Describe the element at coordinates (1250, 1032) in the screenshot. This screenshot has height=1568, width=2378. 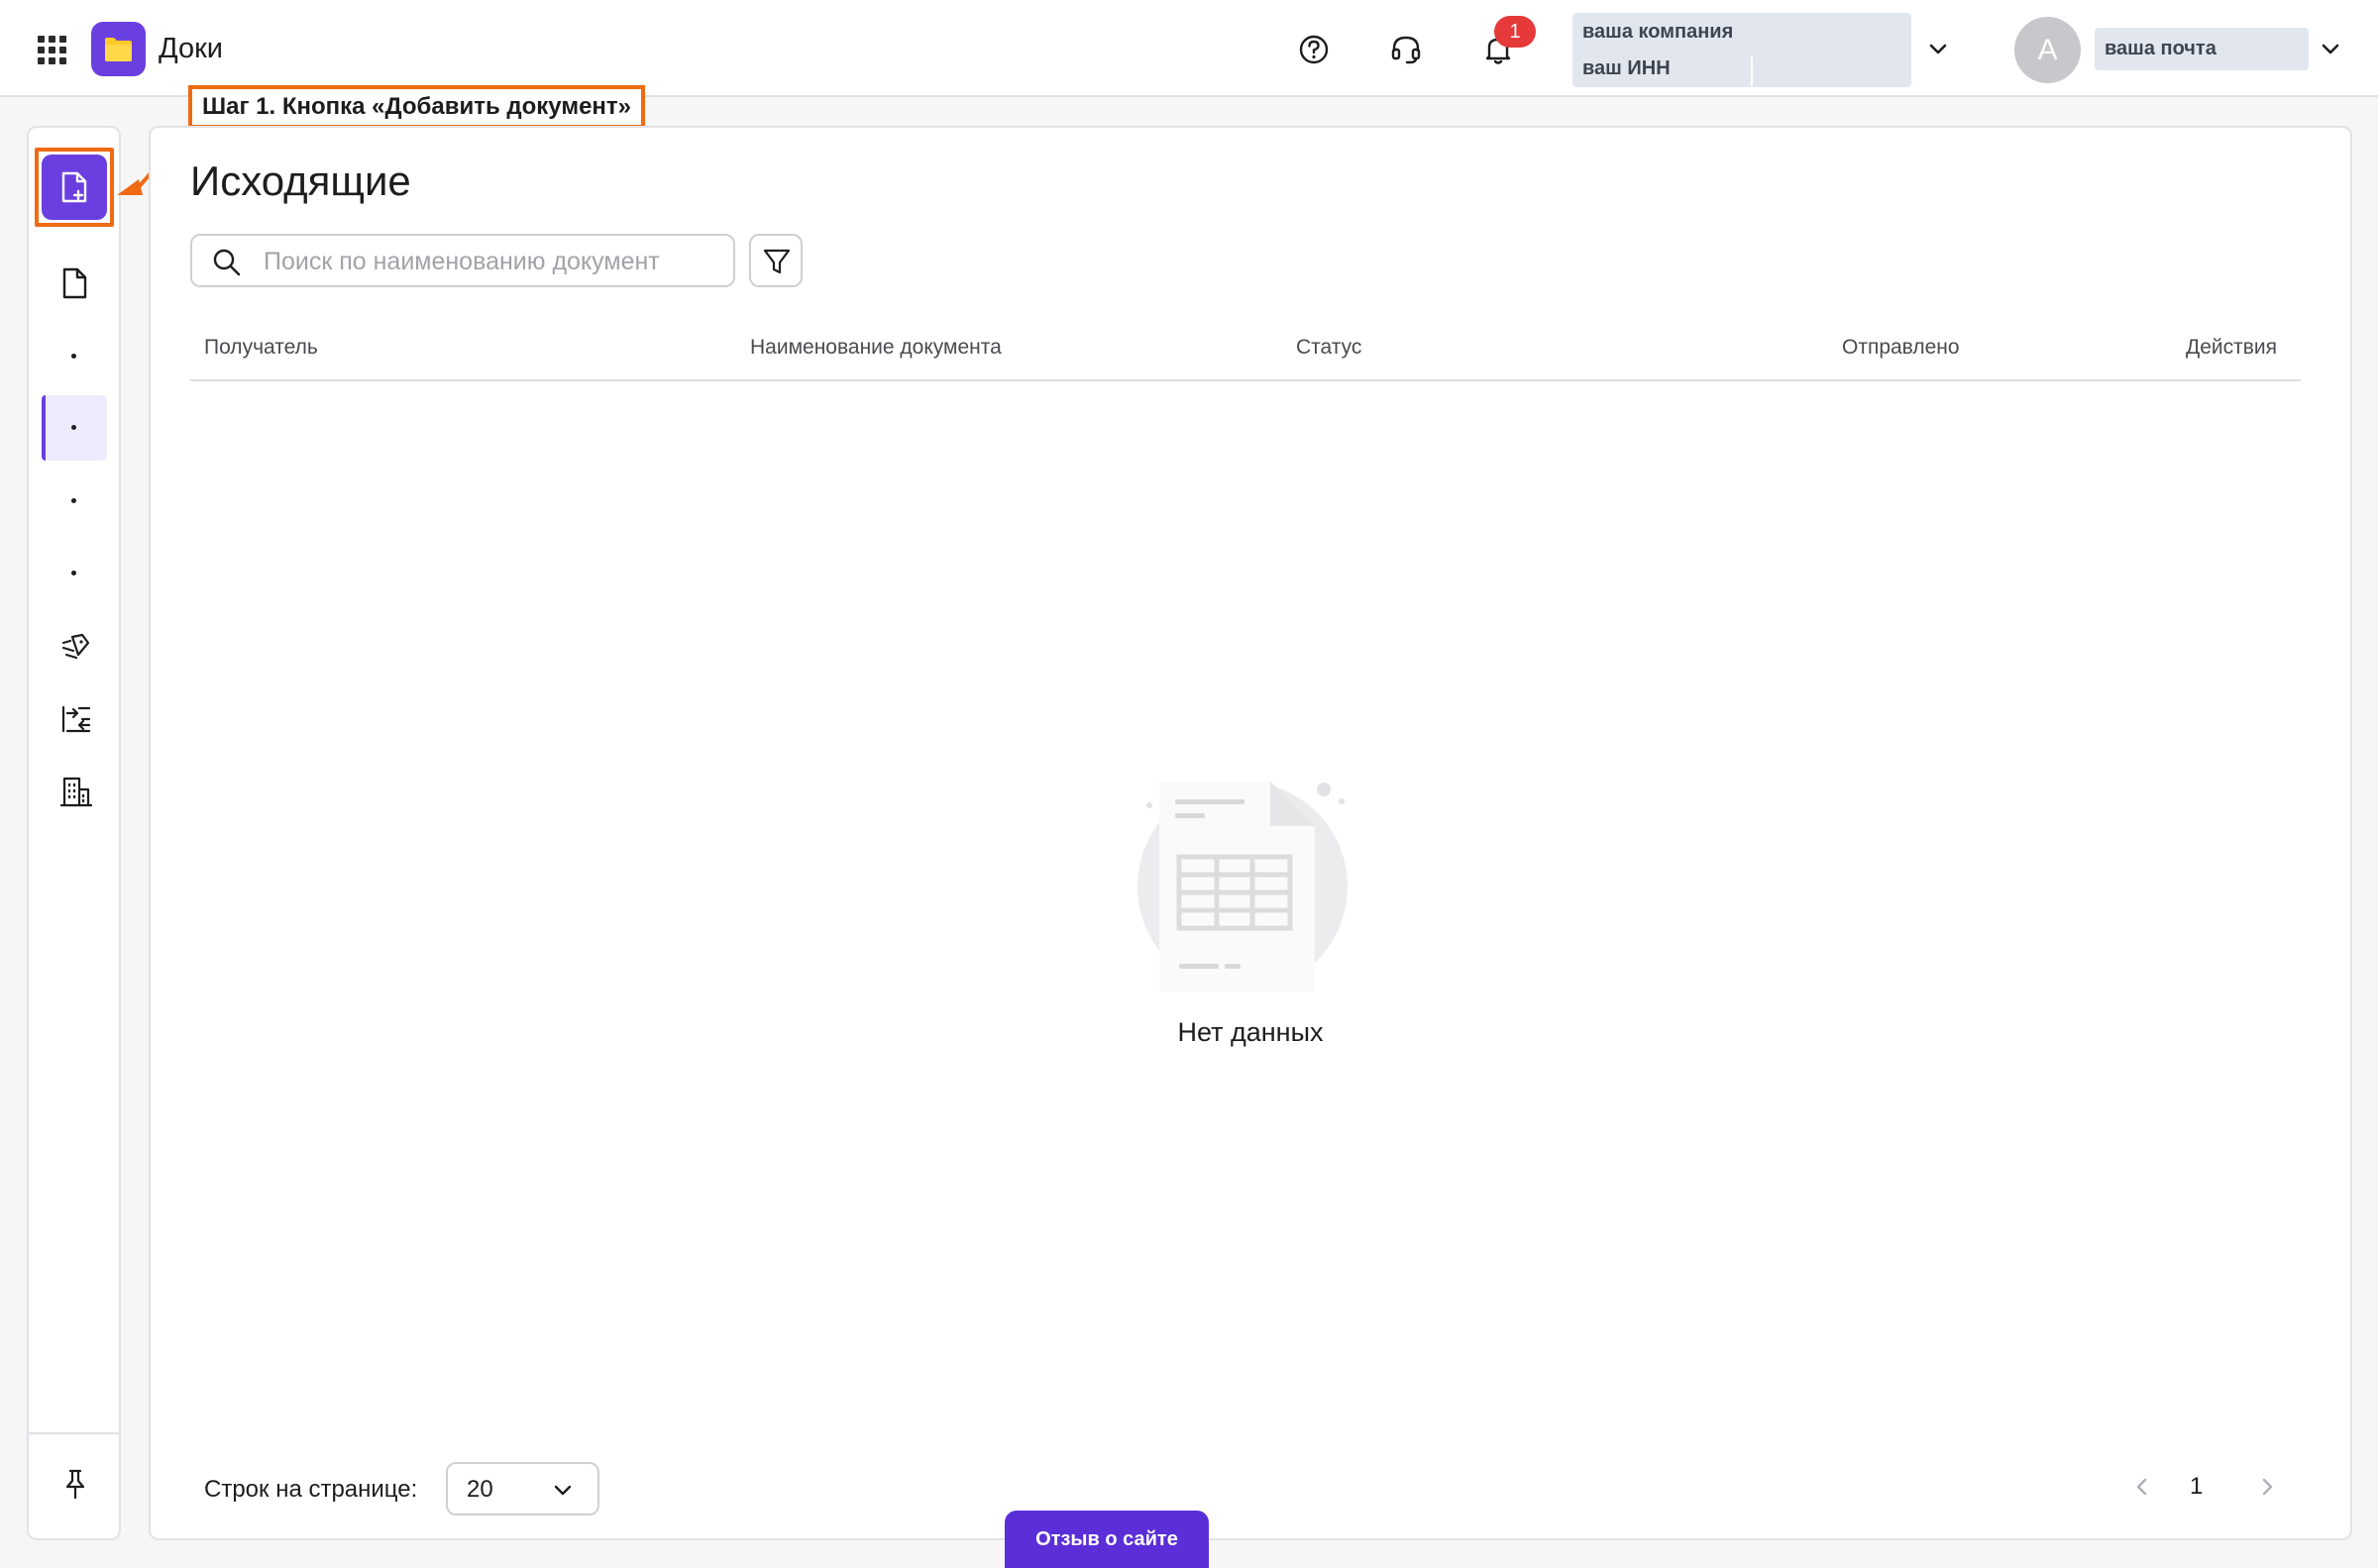
I see `empty-state-text: Нет данных` at that location.